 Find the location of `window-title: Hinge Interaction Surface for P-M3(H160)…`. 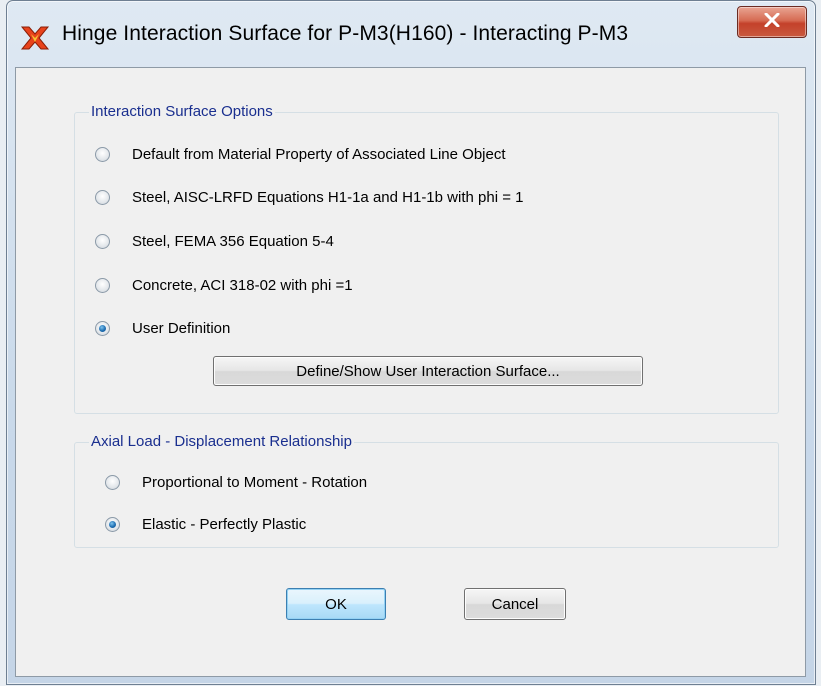

window-title: Hinge Interaction Surface for P-M3(H160)… is located at coordinates (345, 33).